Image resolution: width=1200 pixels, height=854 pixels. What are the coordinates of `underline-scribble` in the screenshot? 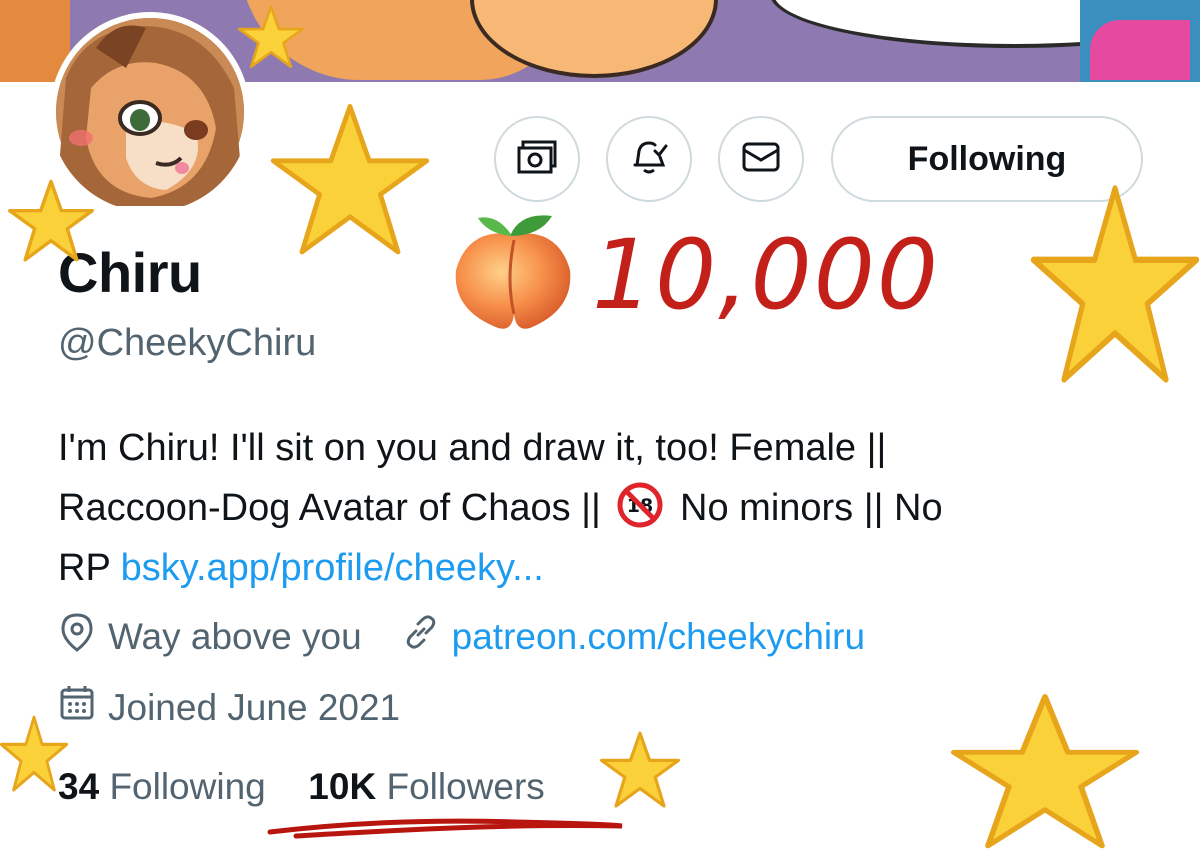 It's located at (445, 828).